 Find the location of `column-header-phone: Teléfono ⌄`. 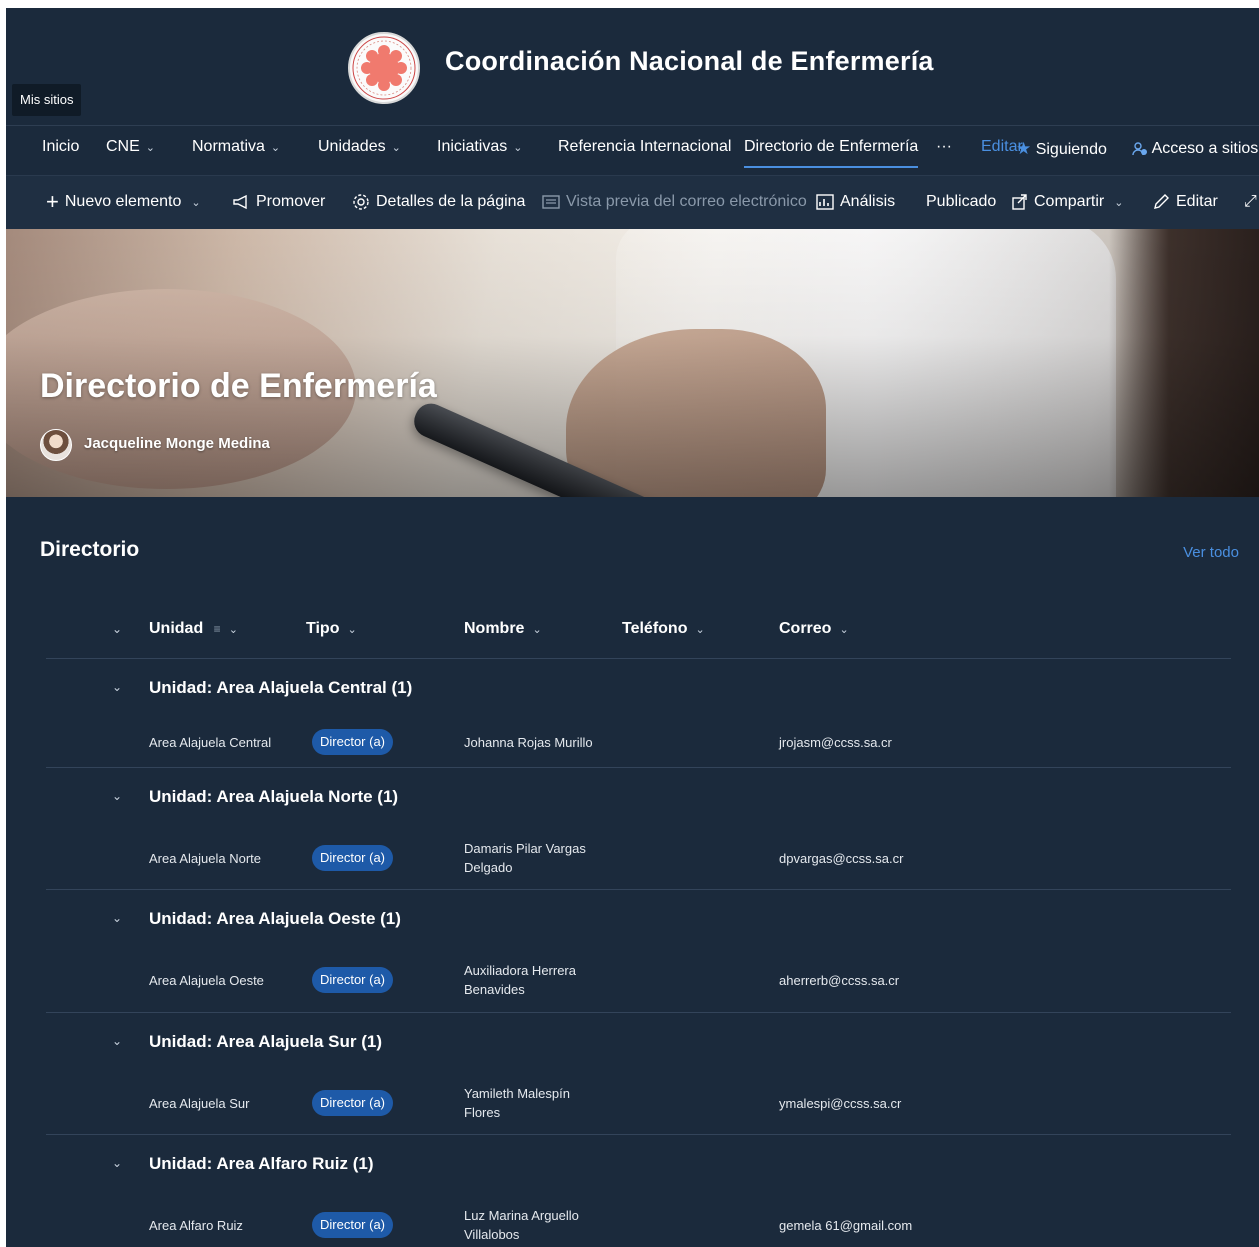

column-header-phone: Teléfono ⌄ is located at coordinates (663, 629).